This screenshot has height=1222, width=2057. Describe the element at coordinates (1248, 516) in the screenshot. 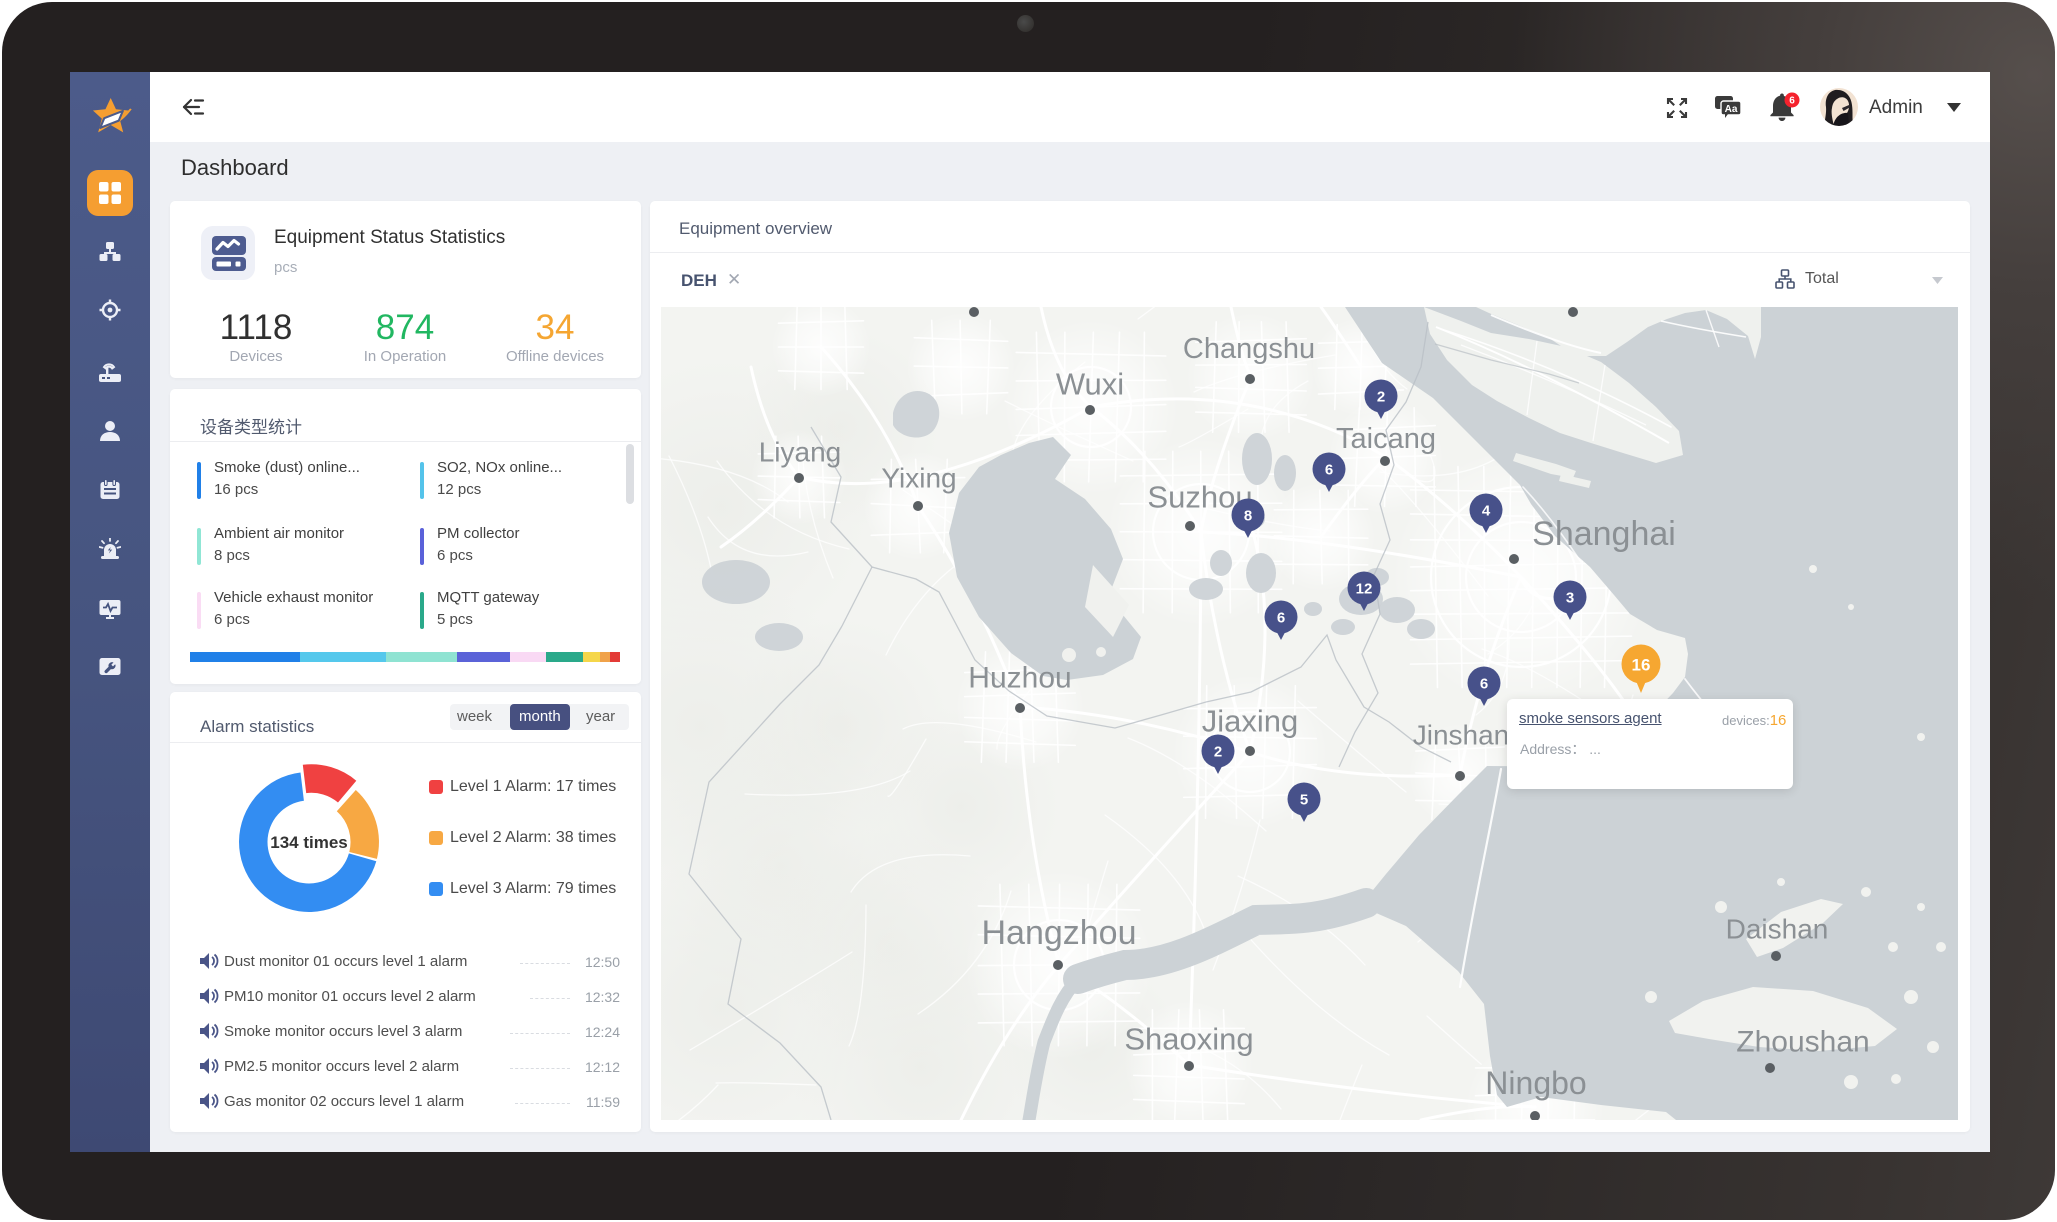

I see `svg-text: 8` at that location.